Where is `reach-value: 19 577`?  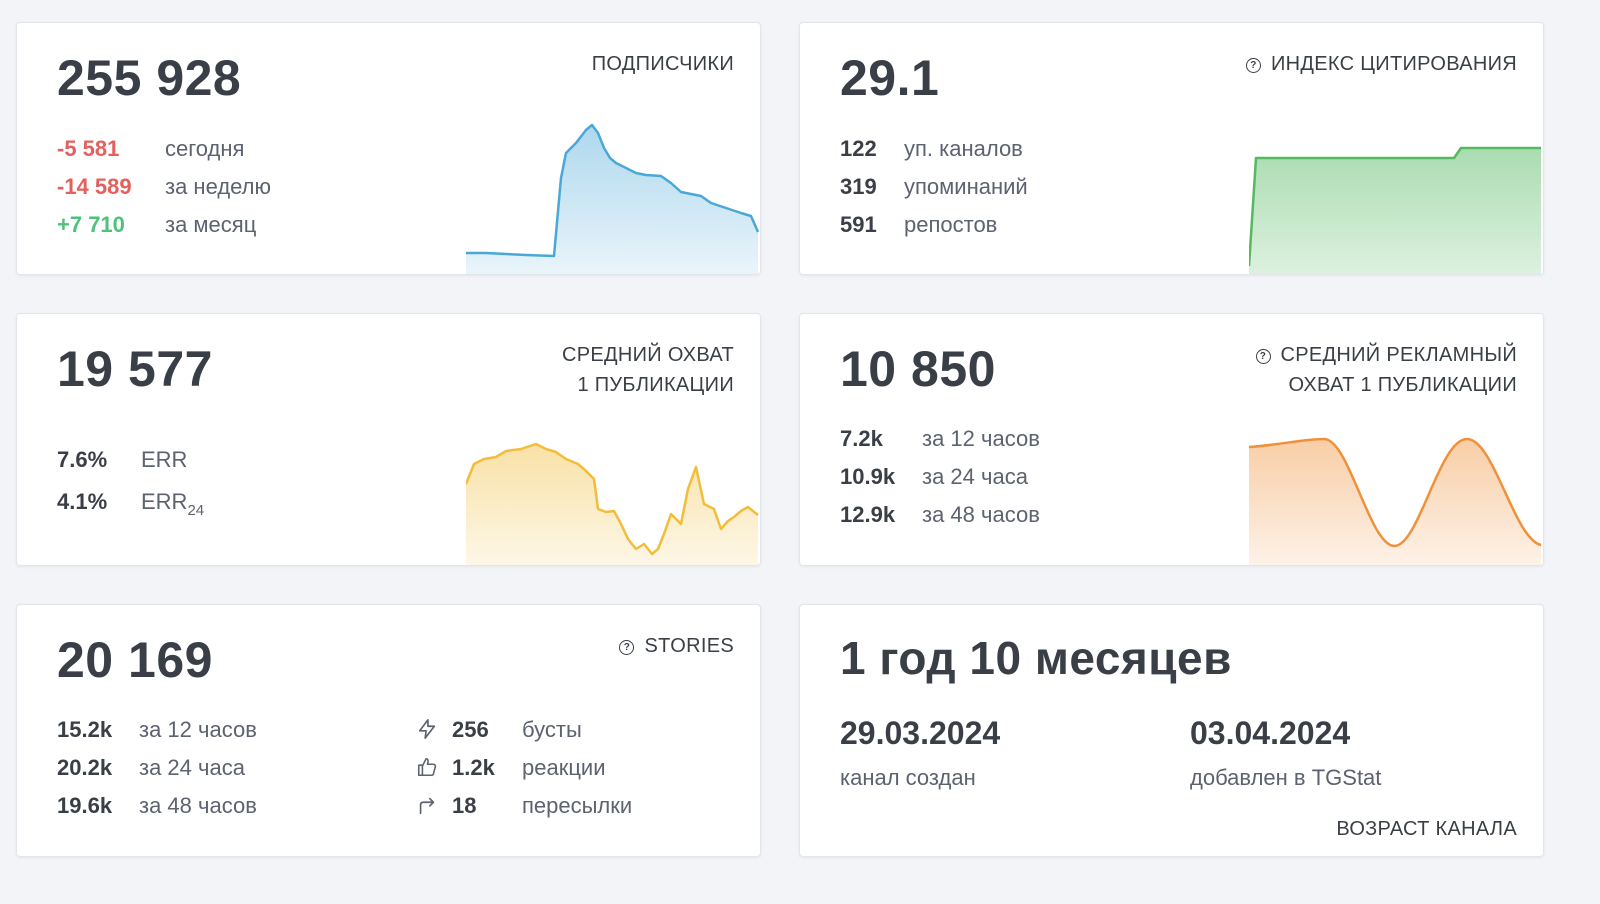 reach-value: 19 577 is located at coordinates (135, 369).